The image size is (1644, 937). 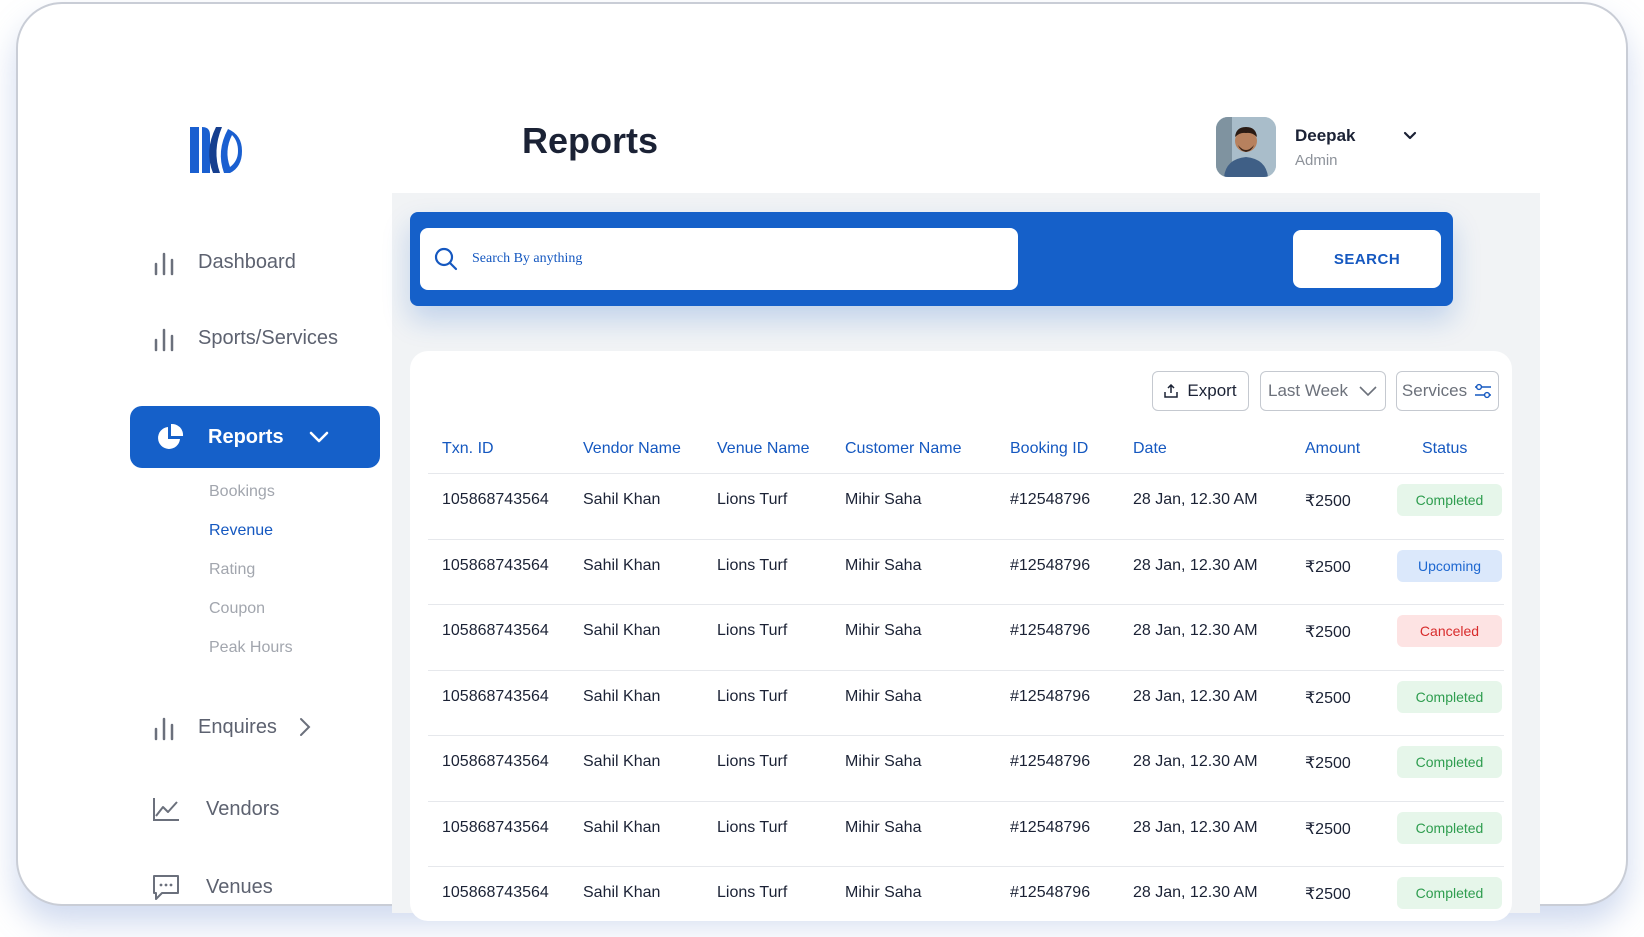 What do you see at coordinates (1307, 390) in the screenshot?
I see `period-label: Last Week` at bounding box center [1307, 390].